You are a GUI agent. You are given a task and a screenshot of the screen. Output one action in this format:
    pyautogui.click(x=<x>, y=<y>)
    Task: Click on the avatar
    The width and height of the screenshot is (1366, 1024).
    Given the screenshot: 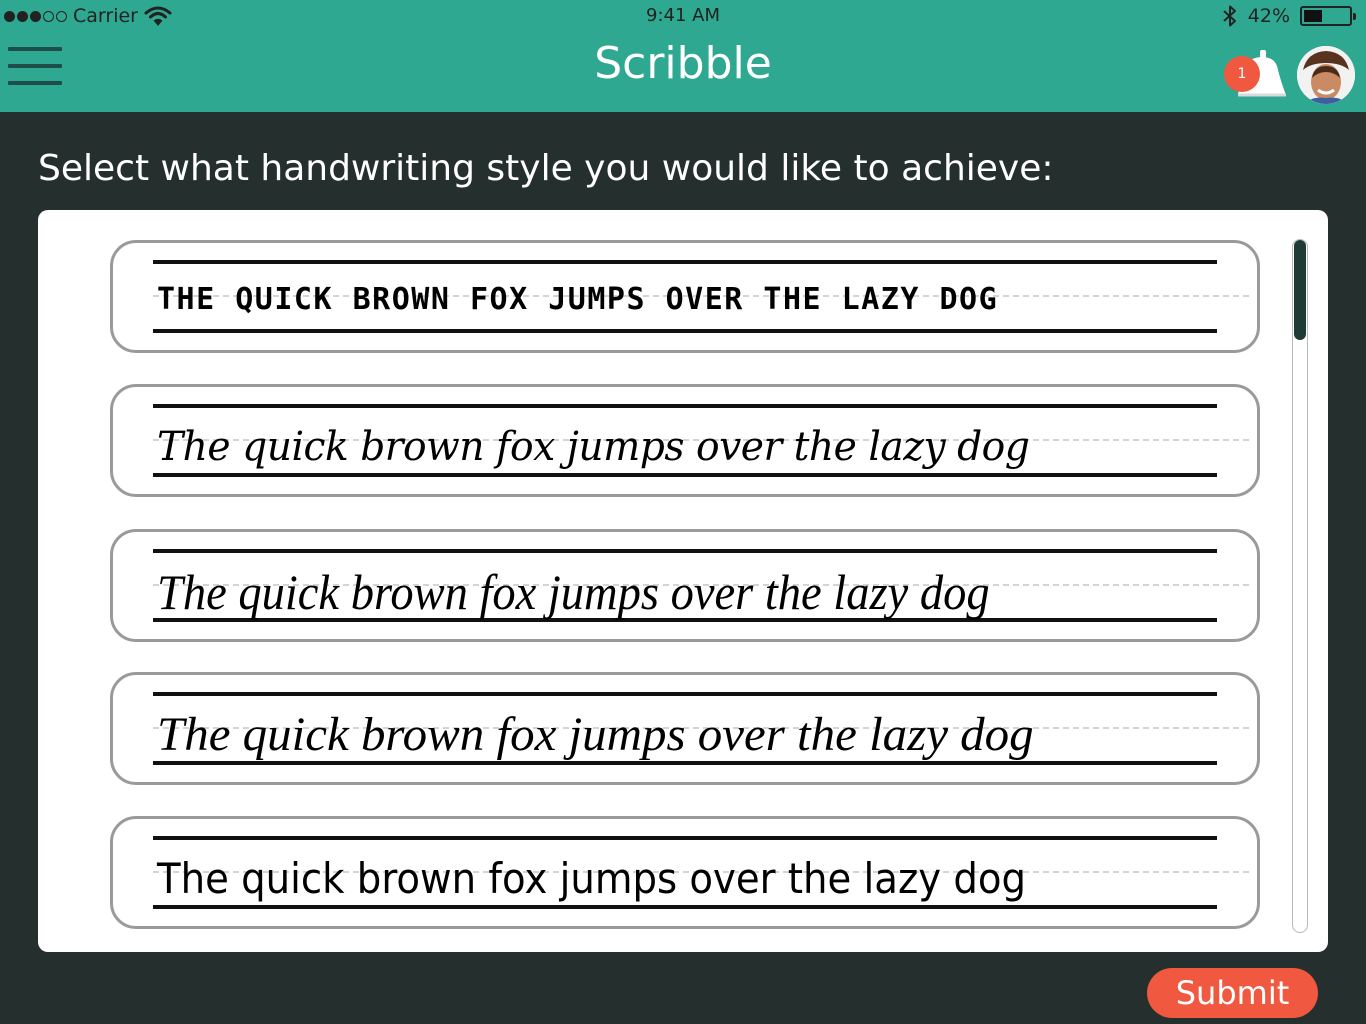 What is the action you would take?
    pyautogui.click(x=1326, y=75)
    